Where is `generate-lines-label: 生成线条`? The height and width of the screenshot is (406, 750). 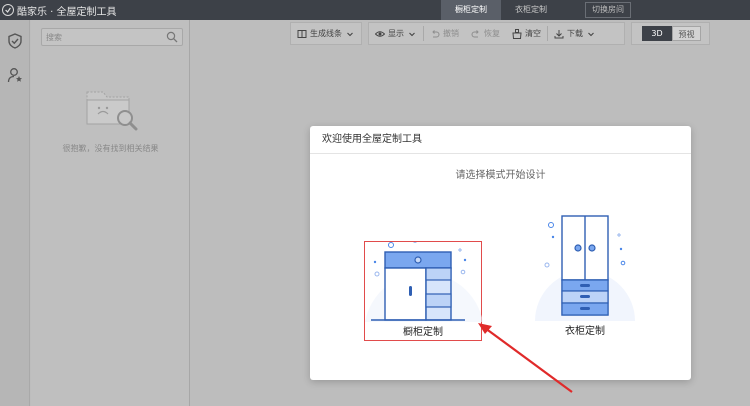 generate-lines-label: 生成线条 is located at coordinates (326, 33).